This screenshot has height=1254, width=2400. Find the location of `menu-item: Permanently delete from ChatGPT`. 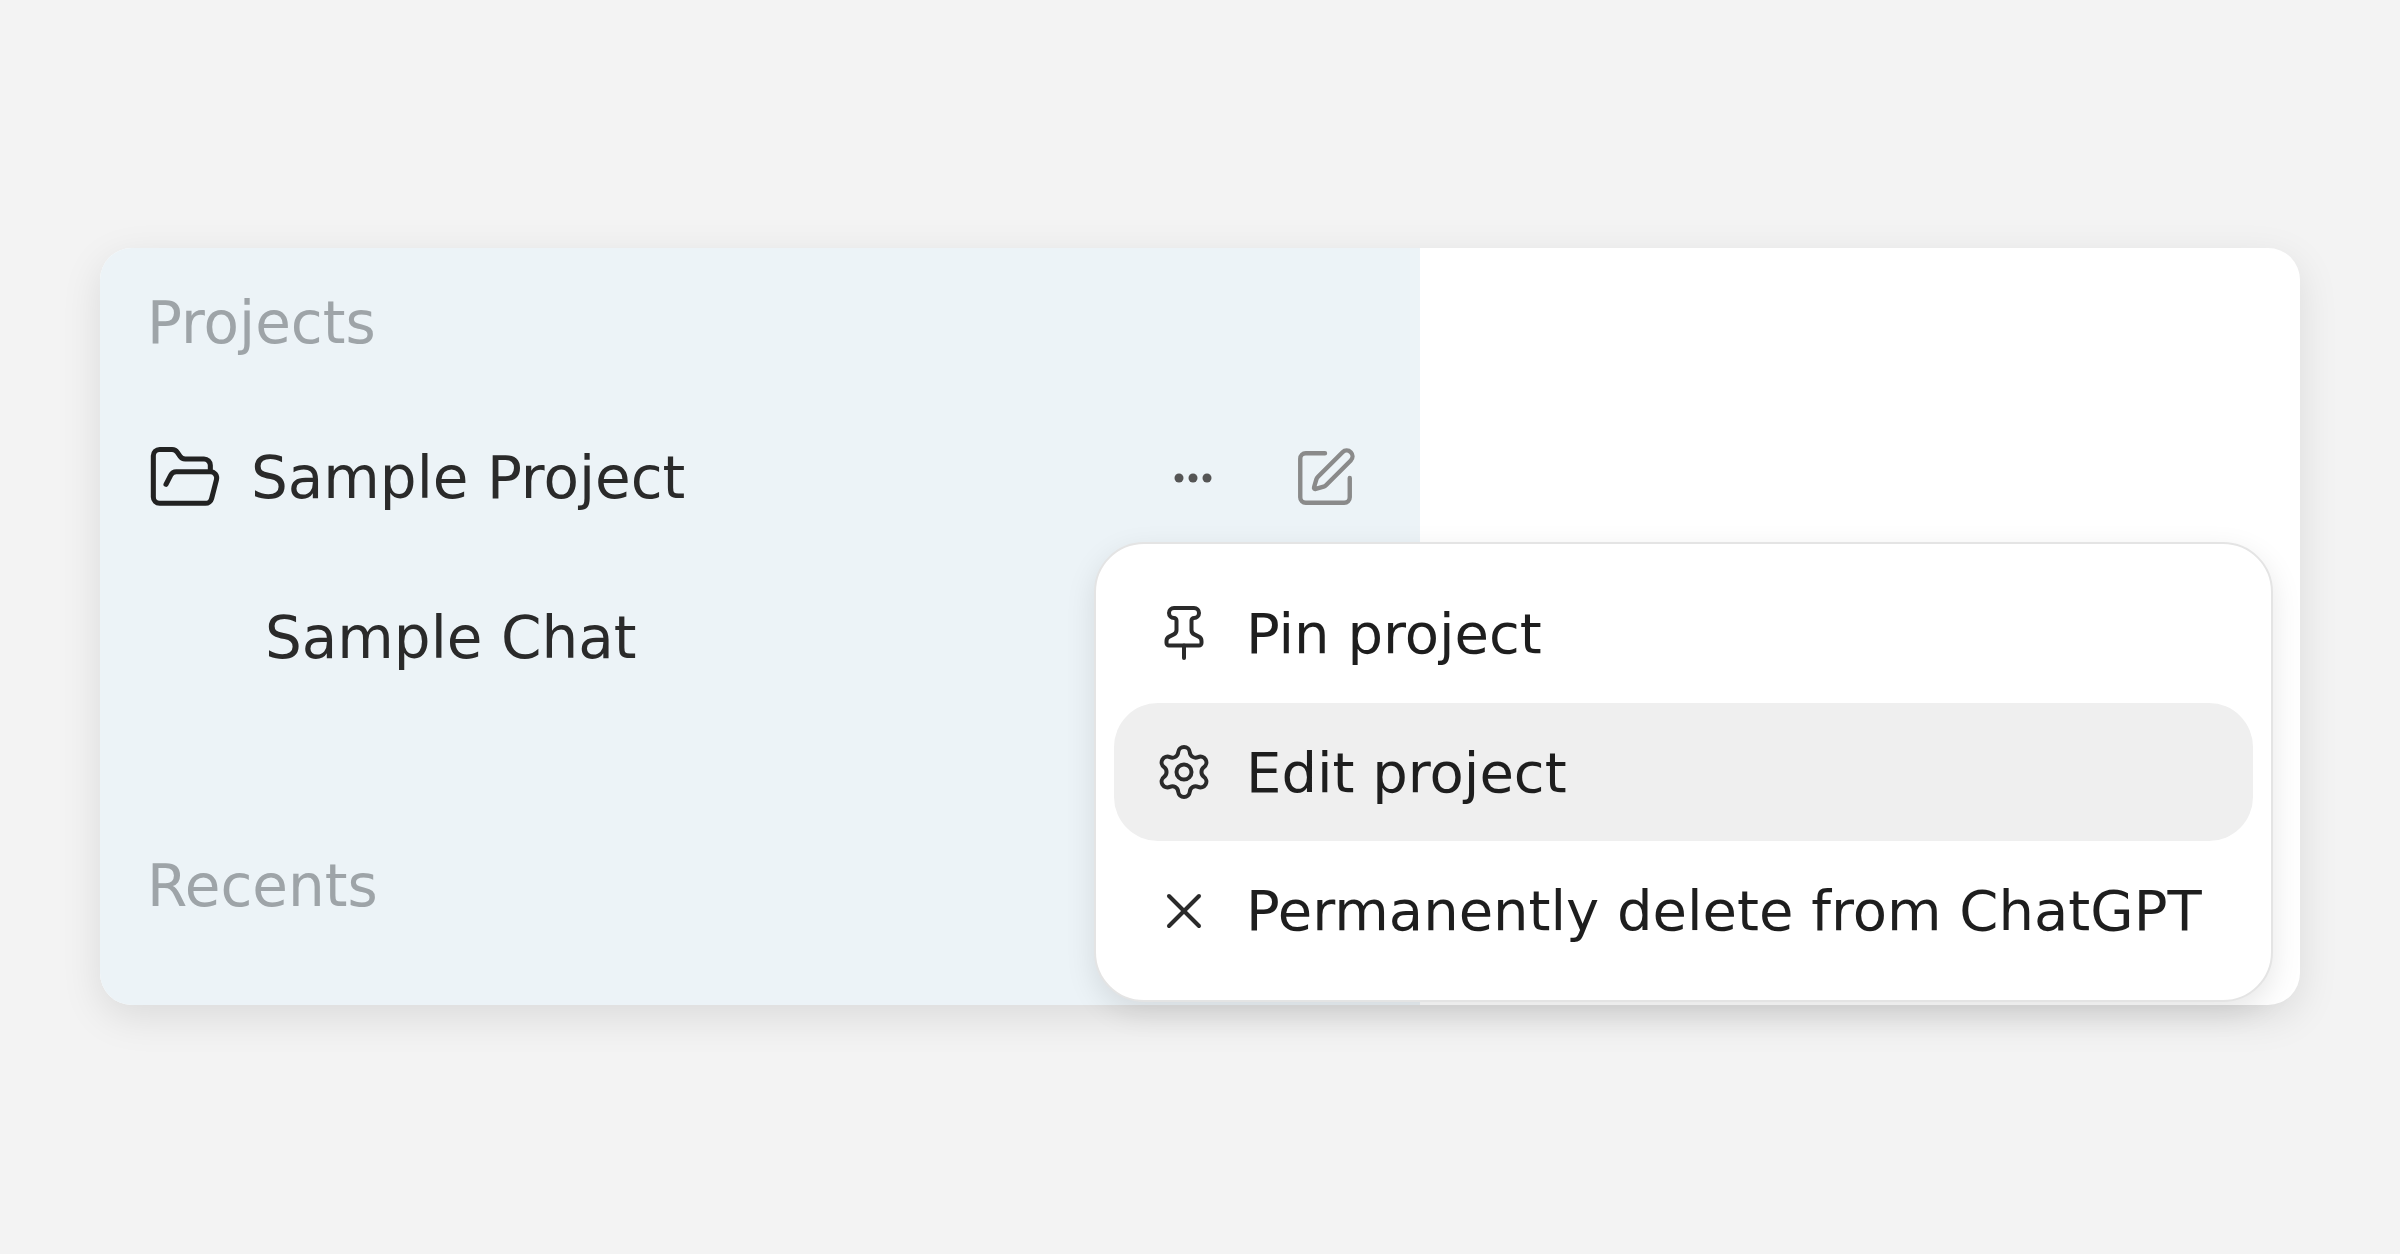

menu-item: Permanently delete from ChatGPT is located at coordinates (1683, 910).